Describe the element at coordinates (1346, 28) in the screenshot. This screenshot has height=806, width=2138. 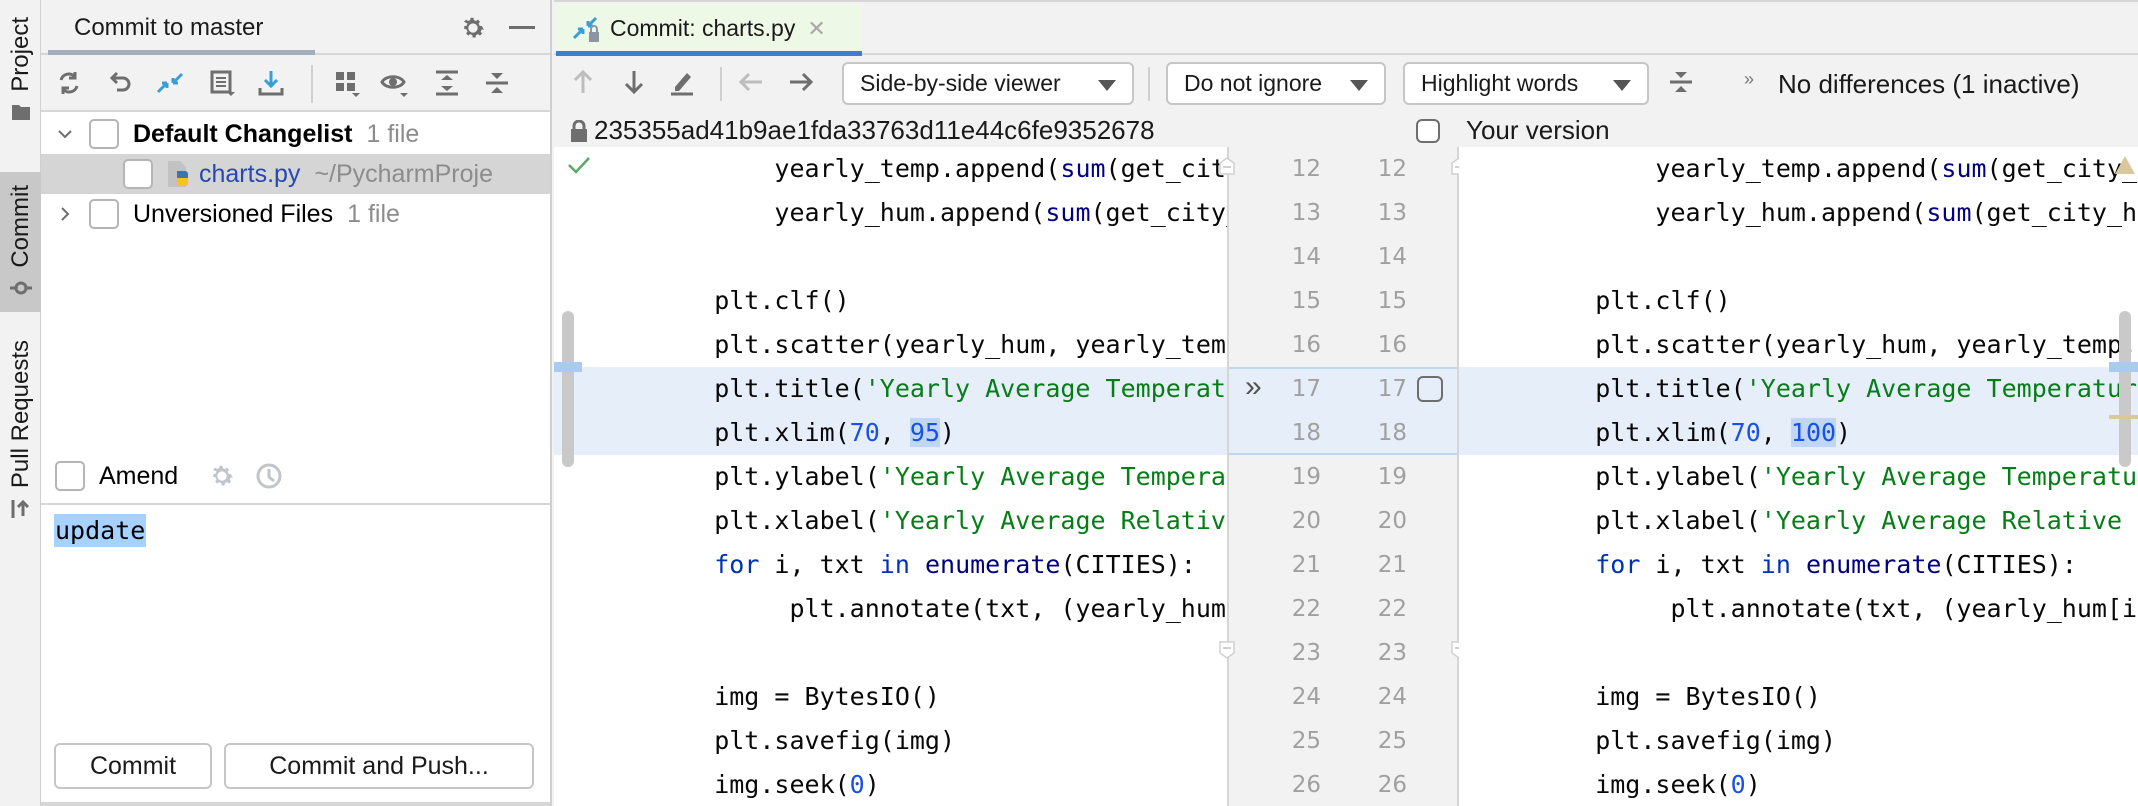
I see `editor-tab-bar: Commit: charts.py ✕` at that location.